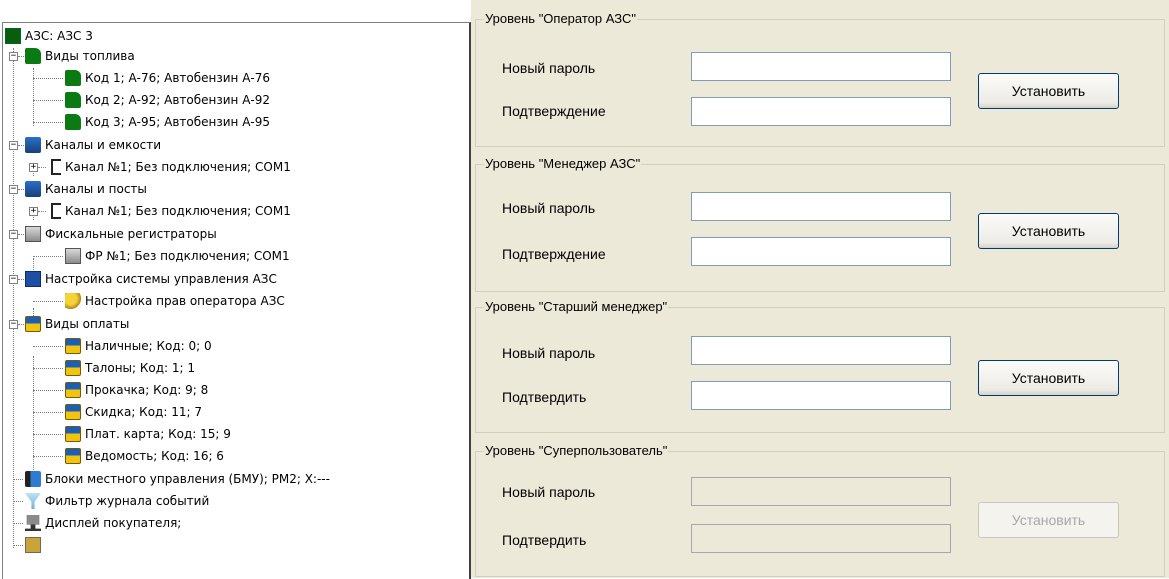 Image resolution: width=1169 pixels, height=579 pixels. What do you see at coordinates (178, 100) in the screenshot?
I see `tree-item-label: Код 2; А-92; Автобензин А-92` at bounding box center [178, 100].